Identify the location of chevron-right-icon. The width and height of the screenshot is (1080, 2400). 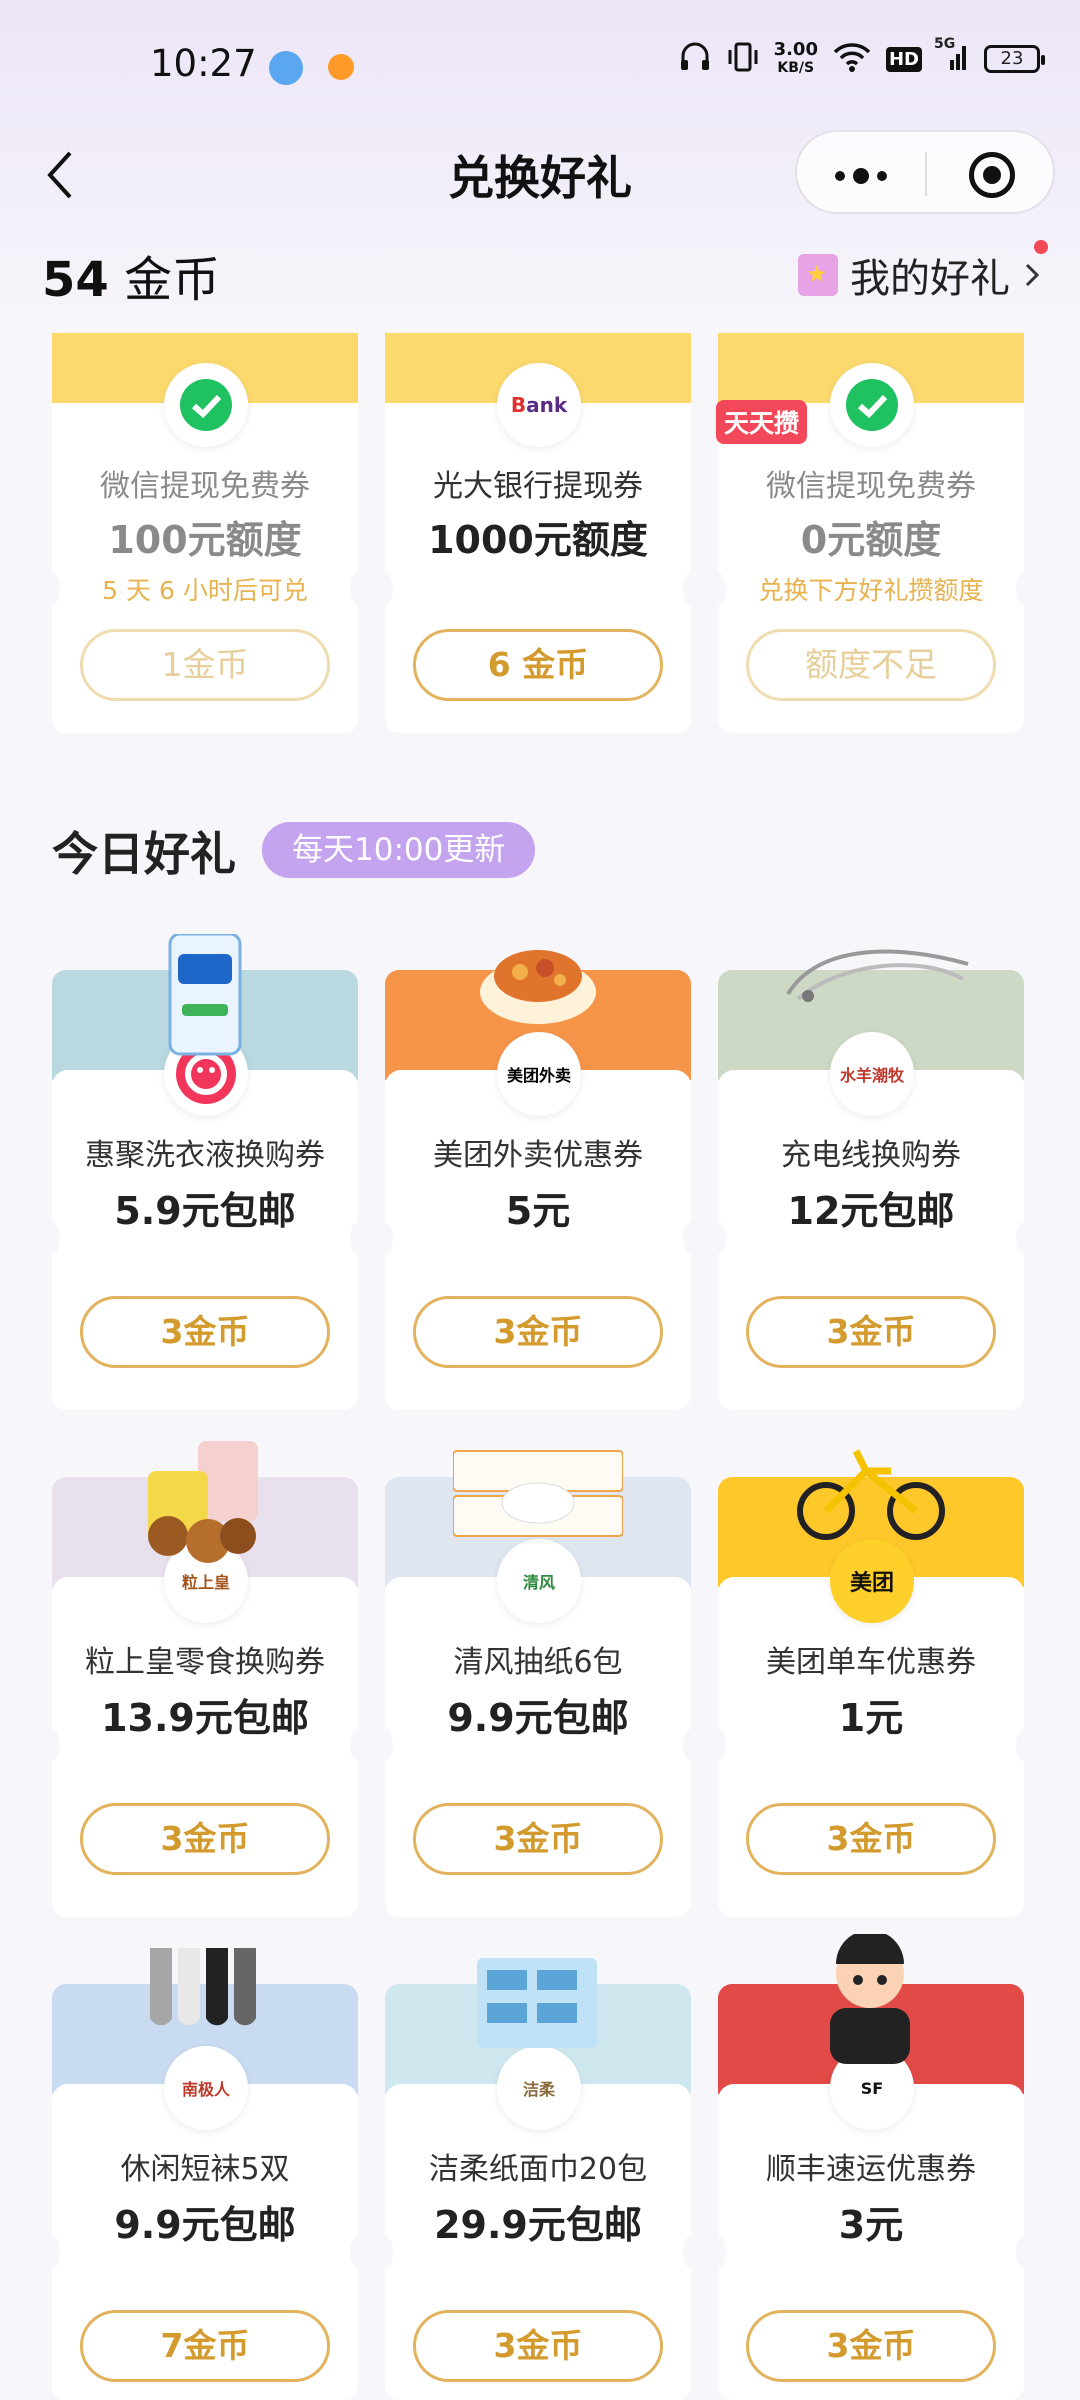
(1032, 275).